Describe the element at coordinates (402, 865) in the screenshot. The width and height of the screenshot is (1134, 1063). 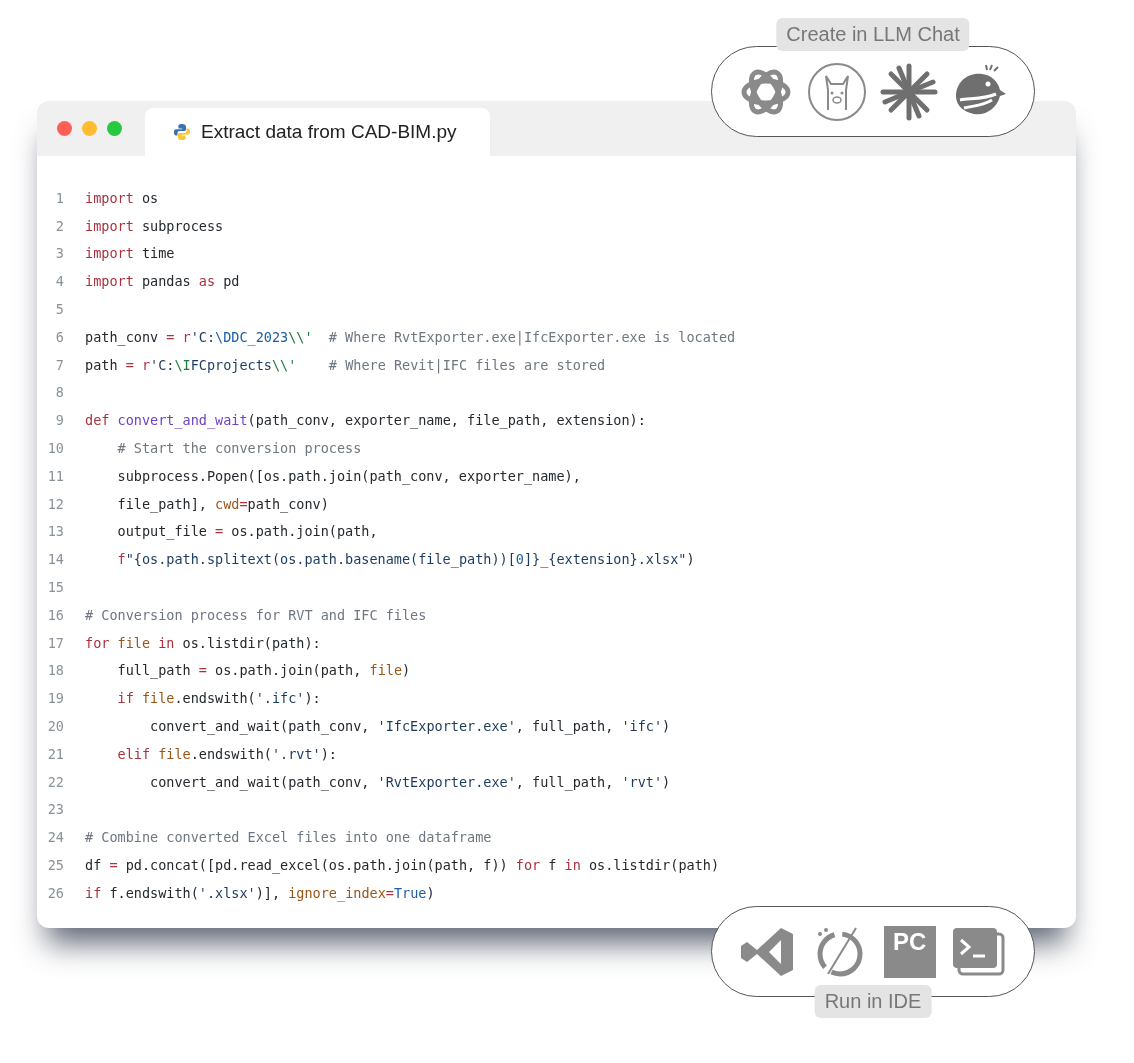
I see `code-line: df = pd.concat([pd.read_excel(os.path.join(path, f)) for f in os.listdir(path)` at that location.